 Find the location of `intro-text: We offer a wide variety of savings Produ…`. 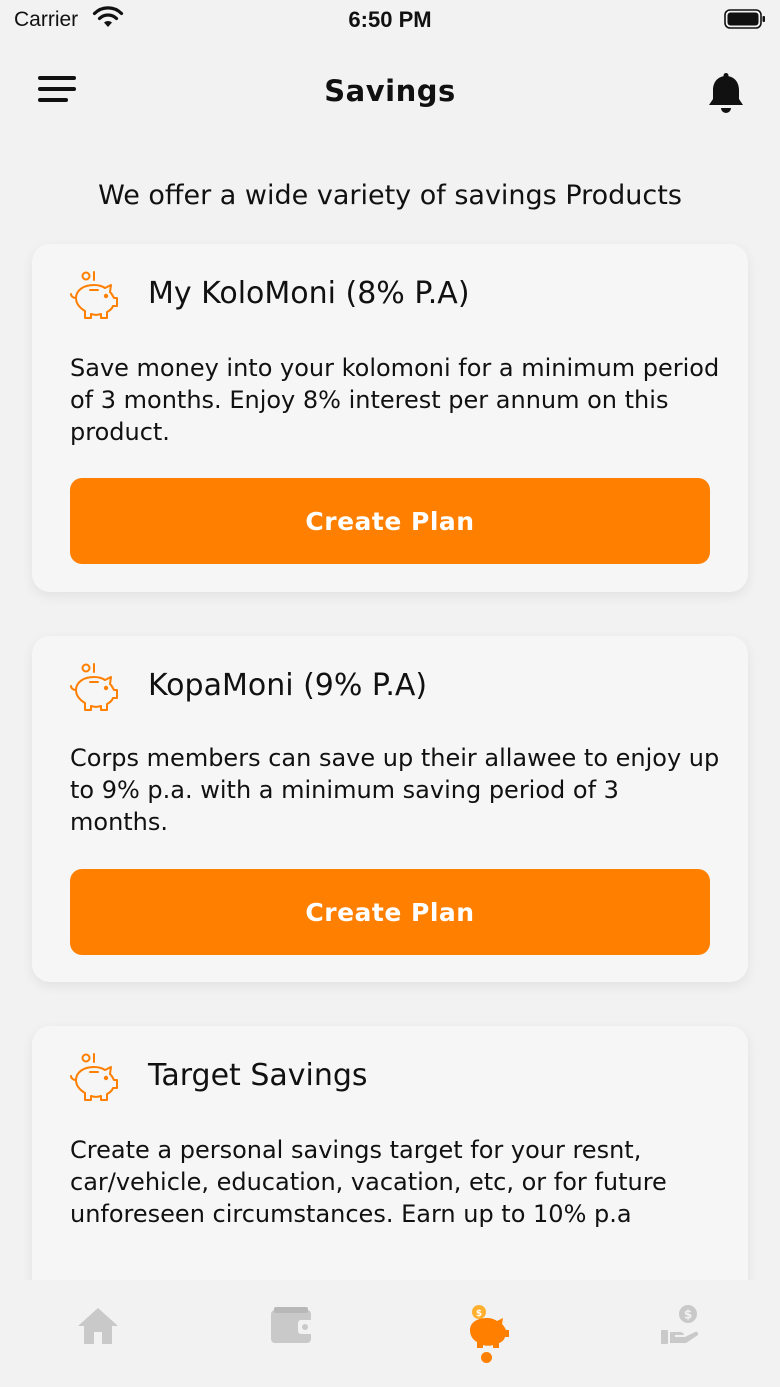

intro-text: We offer a wide variety of savings Produ… is located at coordinates (390, 195).